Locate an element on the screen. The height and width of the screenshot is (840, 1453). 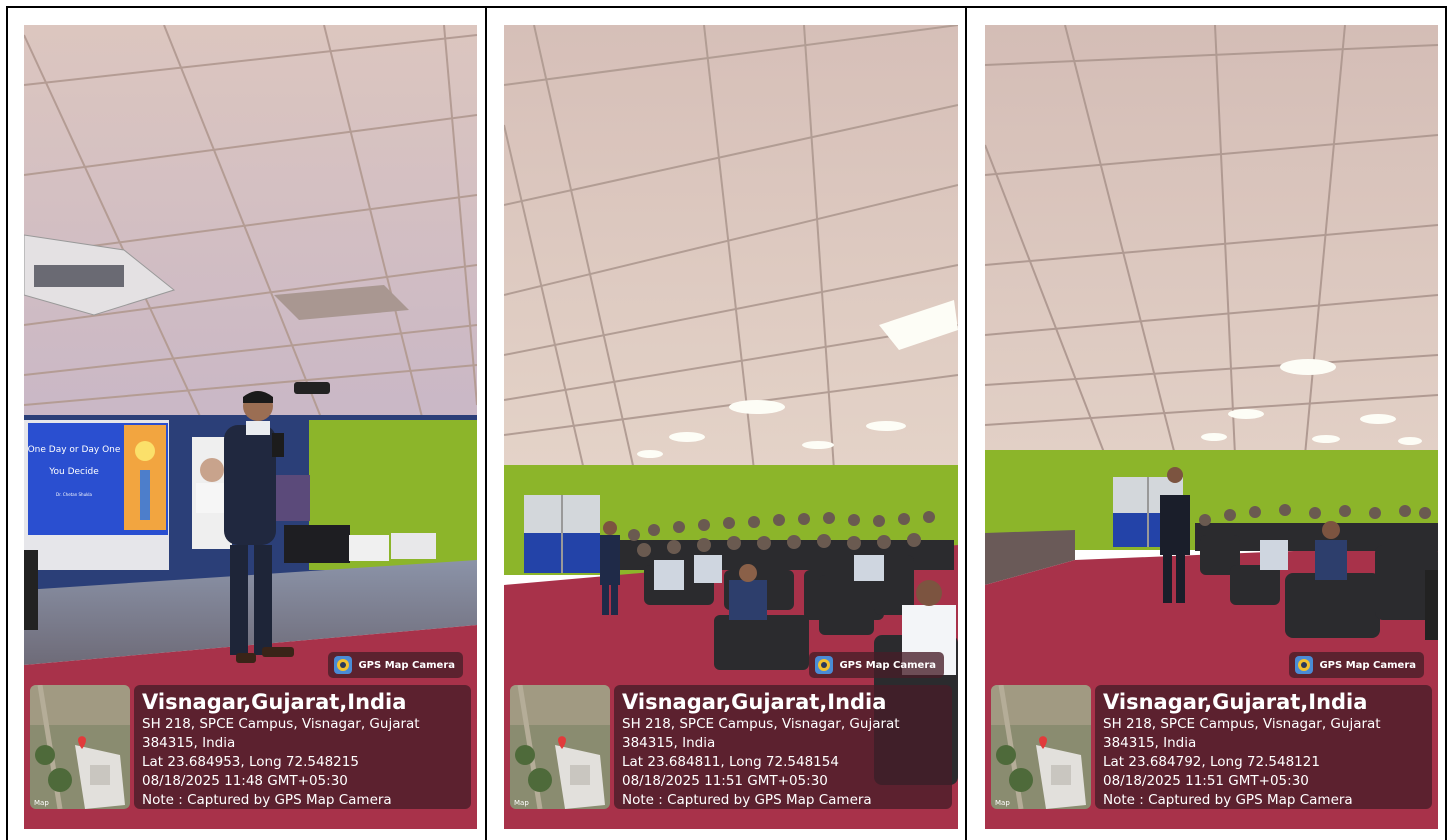
slide-title-line2: You Decide is located at coordinates (73, 472).